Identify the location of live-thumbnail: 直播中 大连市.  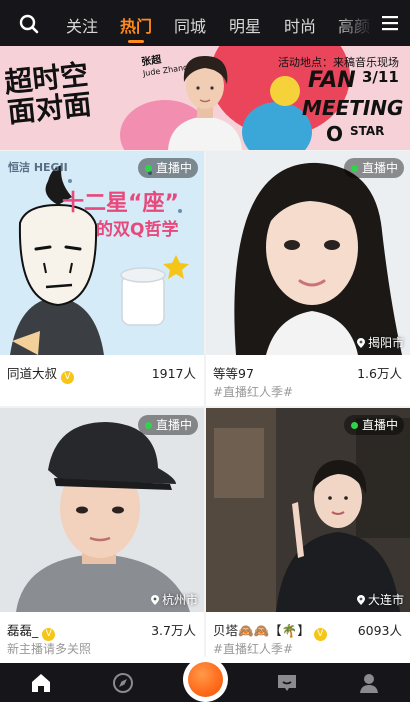
(308, 510).